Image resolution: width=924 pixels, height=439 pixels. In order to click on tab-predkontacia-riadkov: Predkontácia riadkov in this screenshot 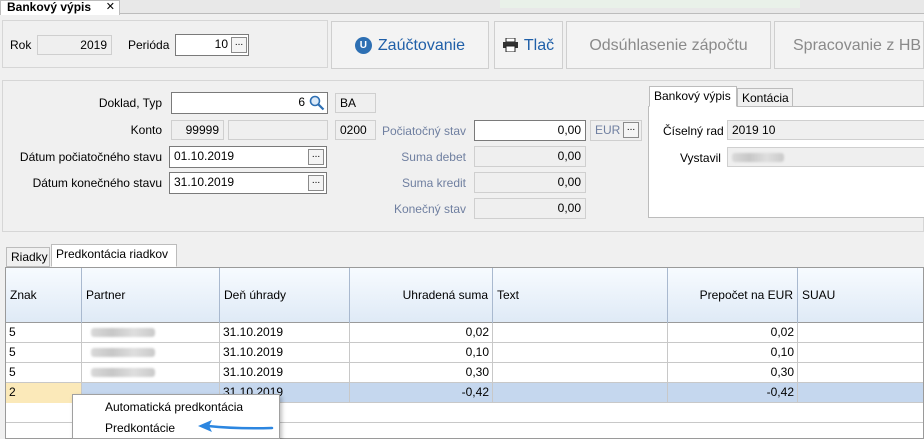, I will do `click(114, 255)`.